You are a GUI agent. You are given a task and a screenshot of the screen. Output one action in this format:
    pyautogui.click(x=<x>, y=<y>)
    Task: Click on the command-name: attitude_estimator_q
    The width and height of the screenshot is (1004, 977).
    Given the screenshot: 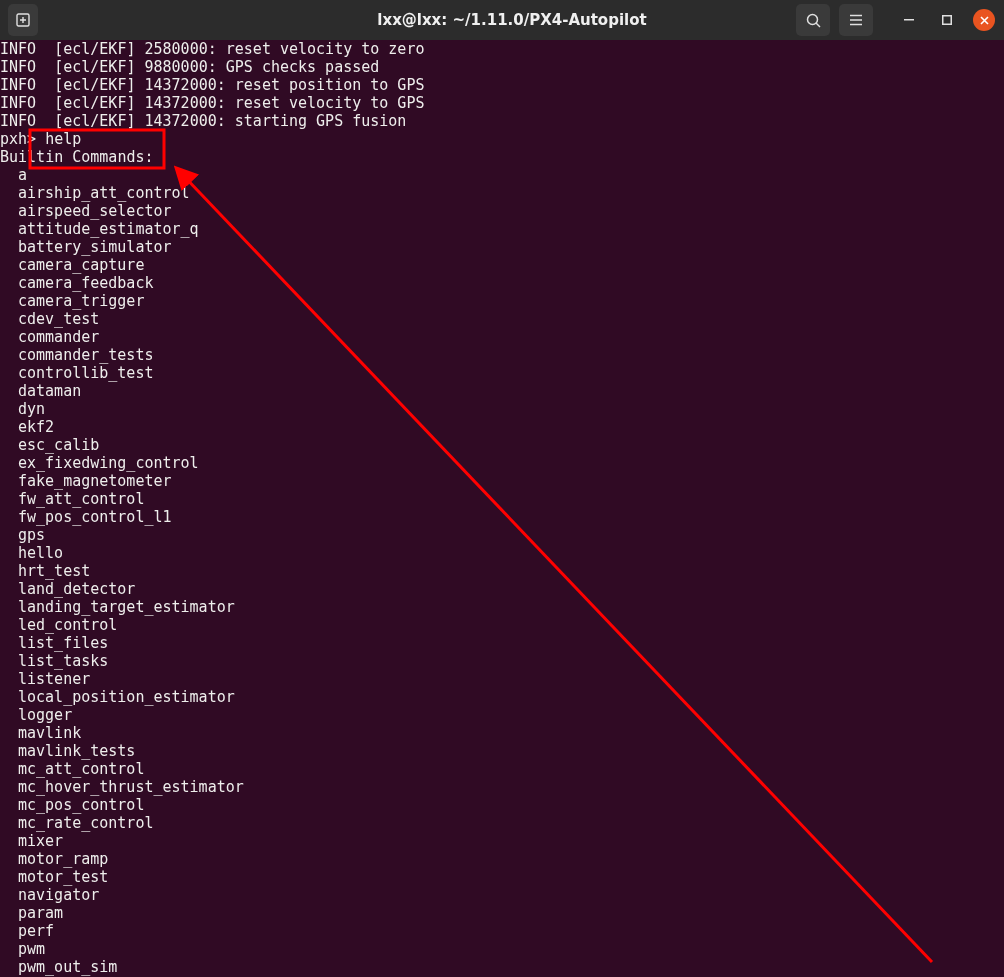 What is the action you would take?
    pyautogui.click(x=108, y=229)
    